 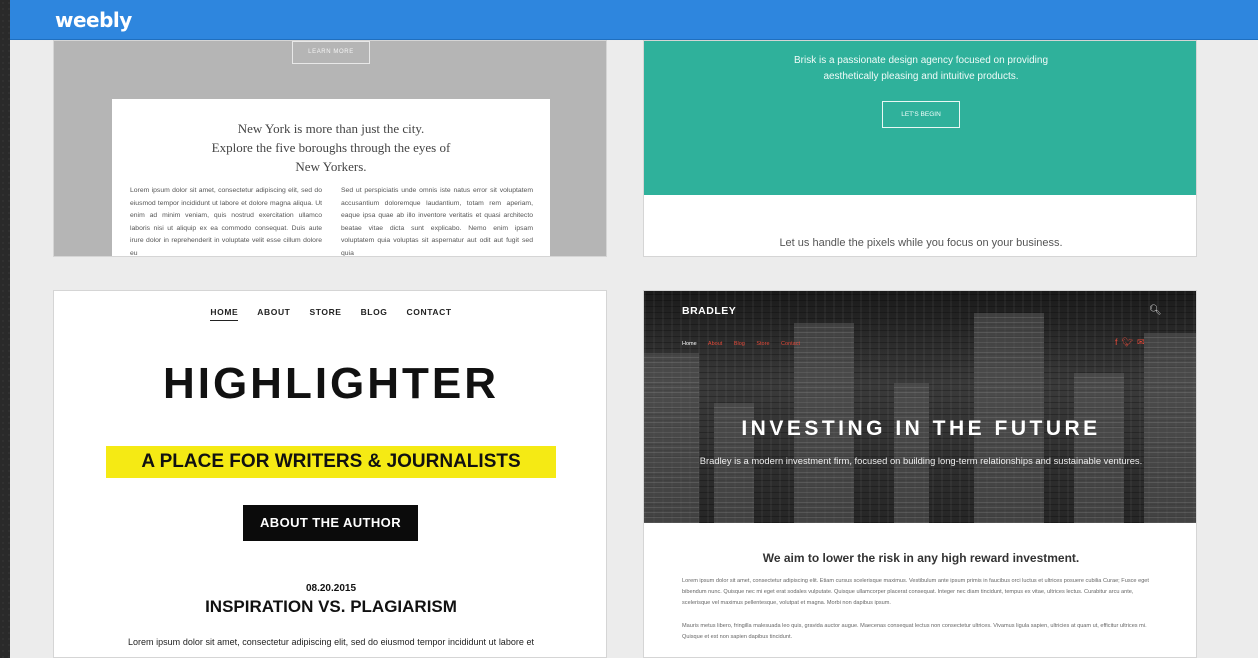 I want to click on about-author-button: ABOUT THE AUTHOR, so click(x=330, y=523).